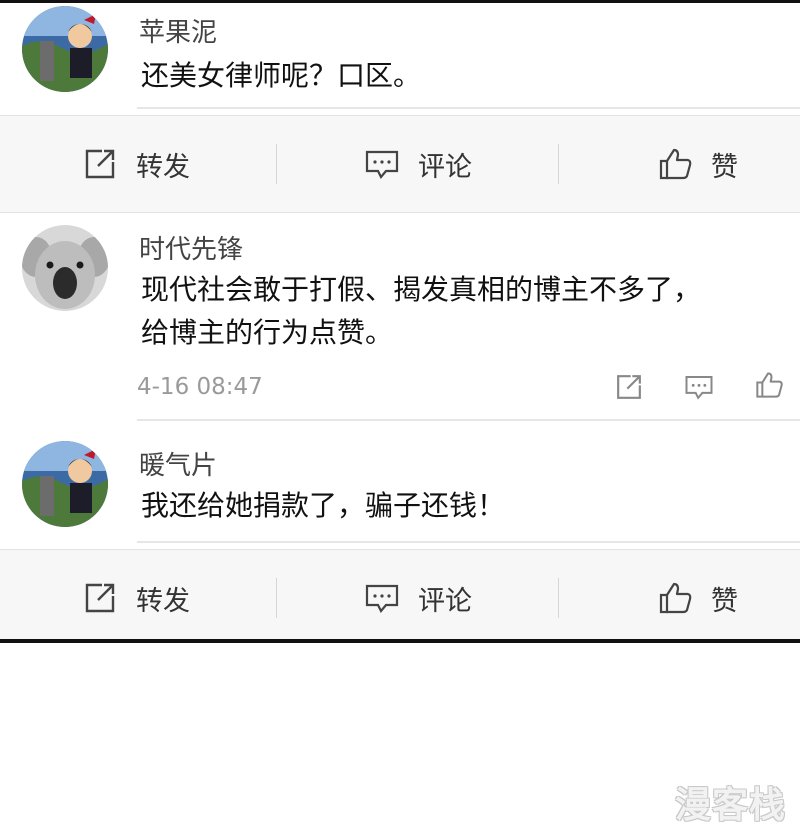 The height and width of the screenshot is (835, 800). Describe the element at coordinates (178, 463) in the screenshot. I see `username: 暖气片` at that location.